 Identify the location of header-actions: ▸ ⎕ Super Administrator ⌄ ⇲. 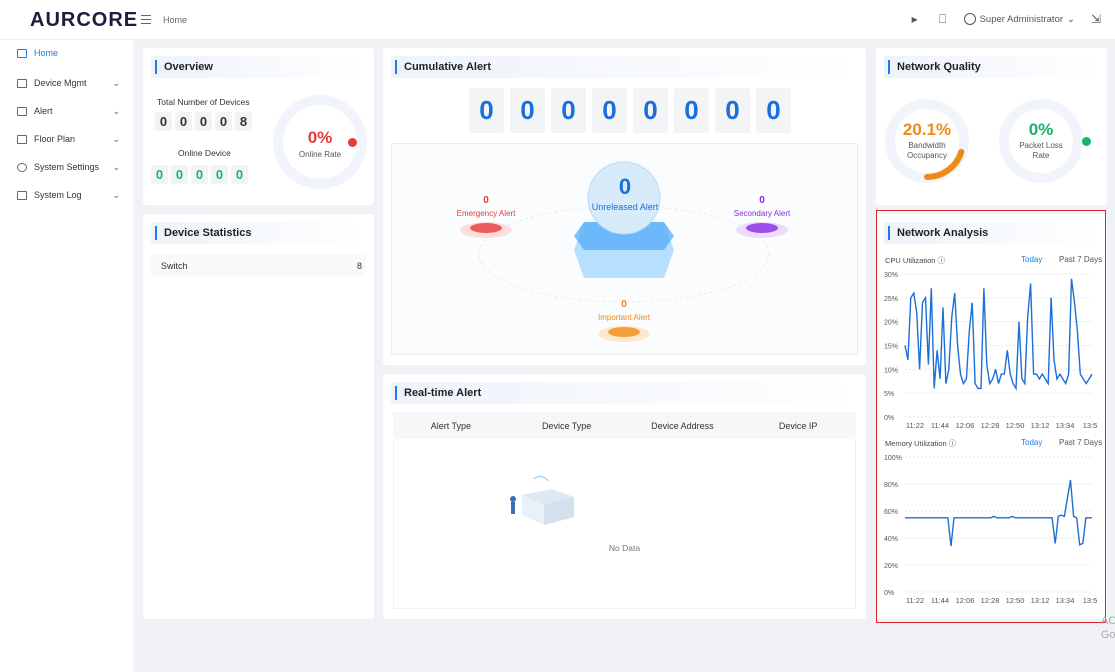
(1005, 19).